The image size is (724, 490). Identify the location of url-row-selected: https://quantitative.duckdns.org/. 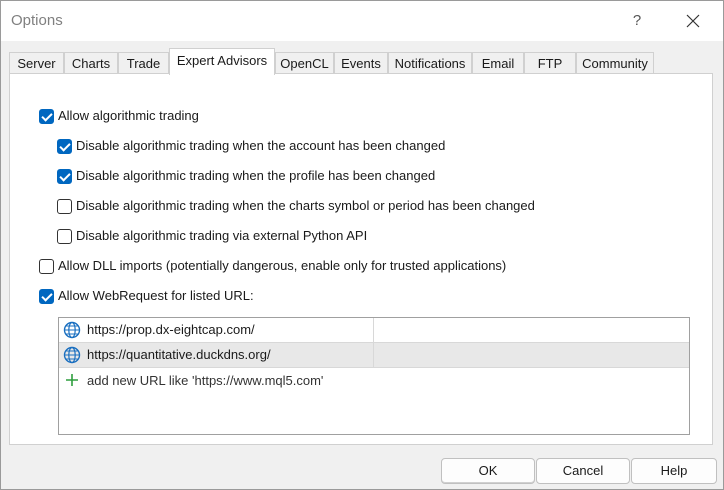
(374, 355).